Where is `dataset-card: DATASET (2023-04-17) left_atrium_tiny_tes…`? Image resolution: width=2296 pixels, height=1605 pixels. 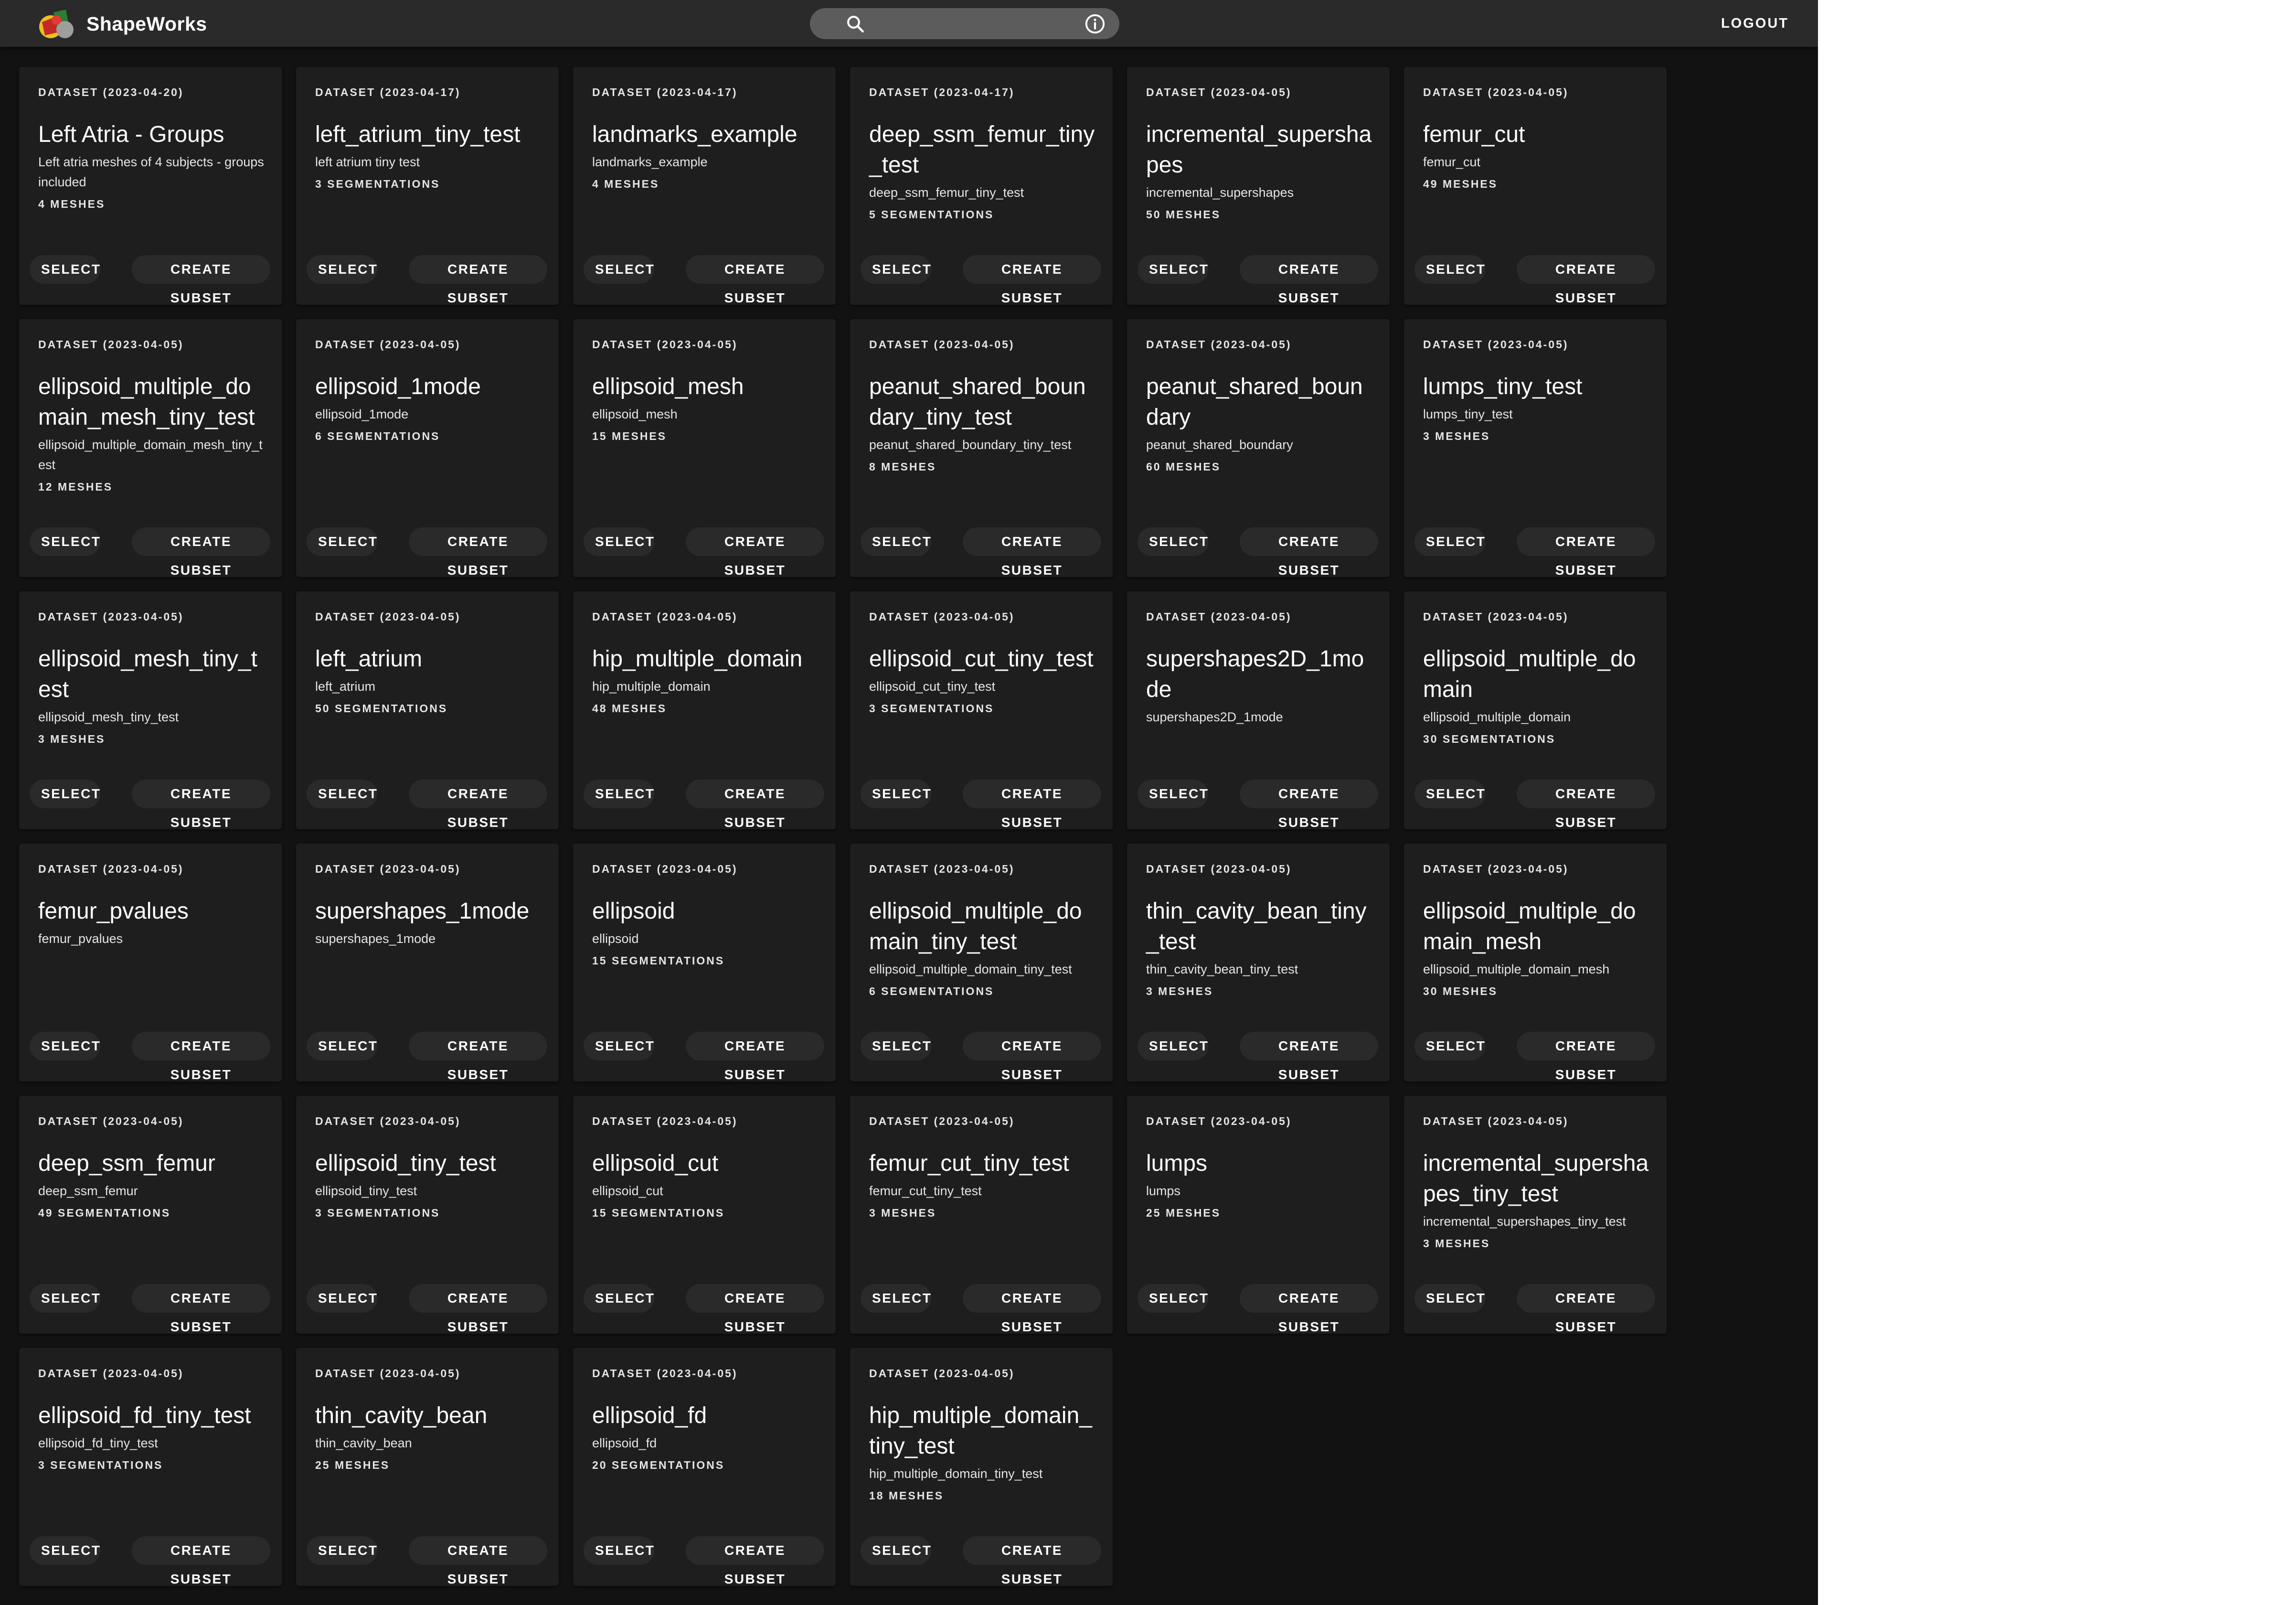 dataset-card: DATASET (2023-04-17) left_atrium_tiny_tes… is located at coordinates (427, 186).